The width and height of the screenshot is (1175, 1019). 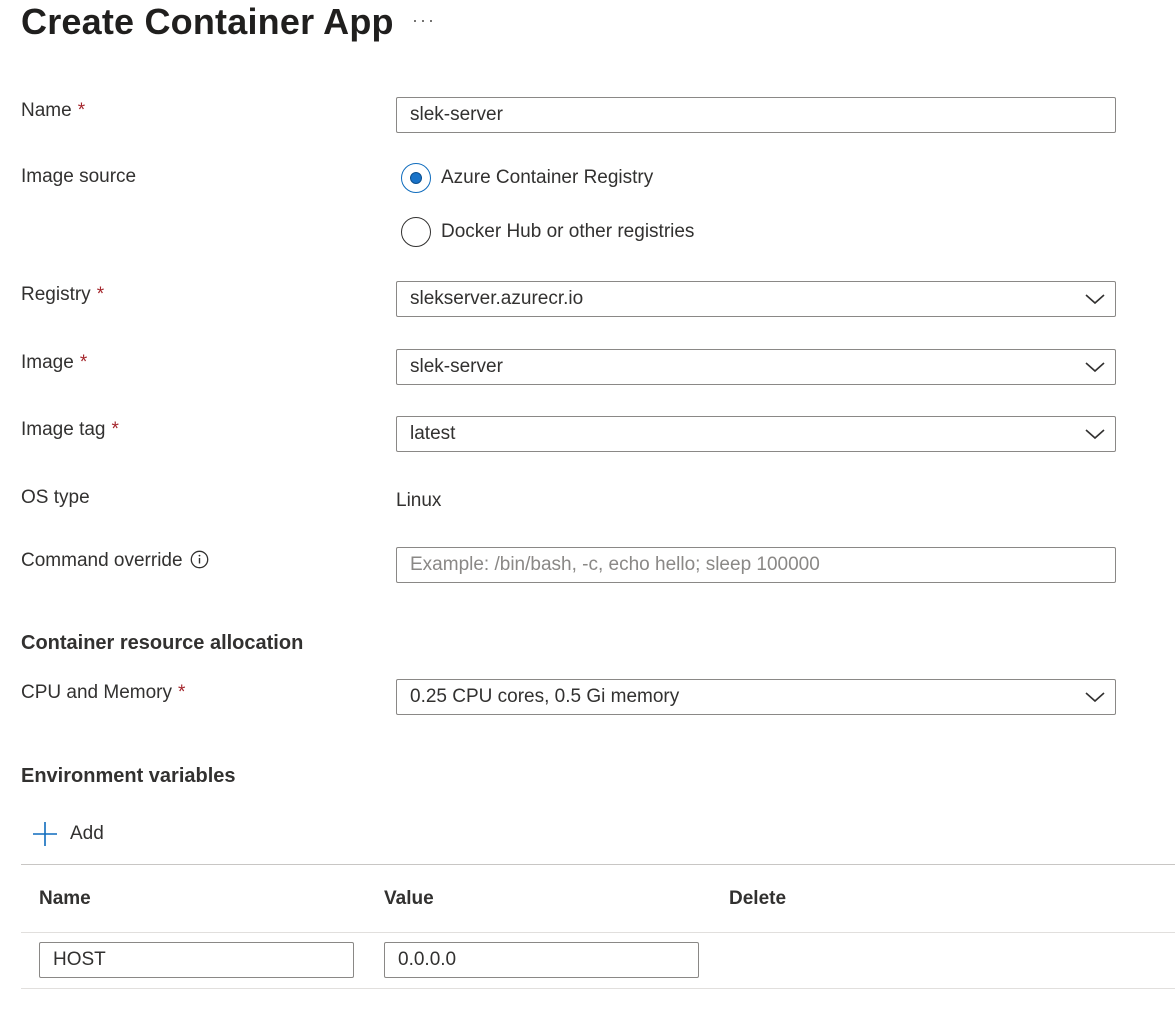 What do you see at coordinates (416, 178) in the screenshot?
I see `radio-button-checked` at bounding box center [416, 178].